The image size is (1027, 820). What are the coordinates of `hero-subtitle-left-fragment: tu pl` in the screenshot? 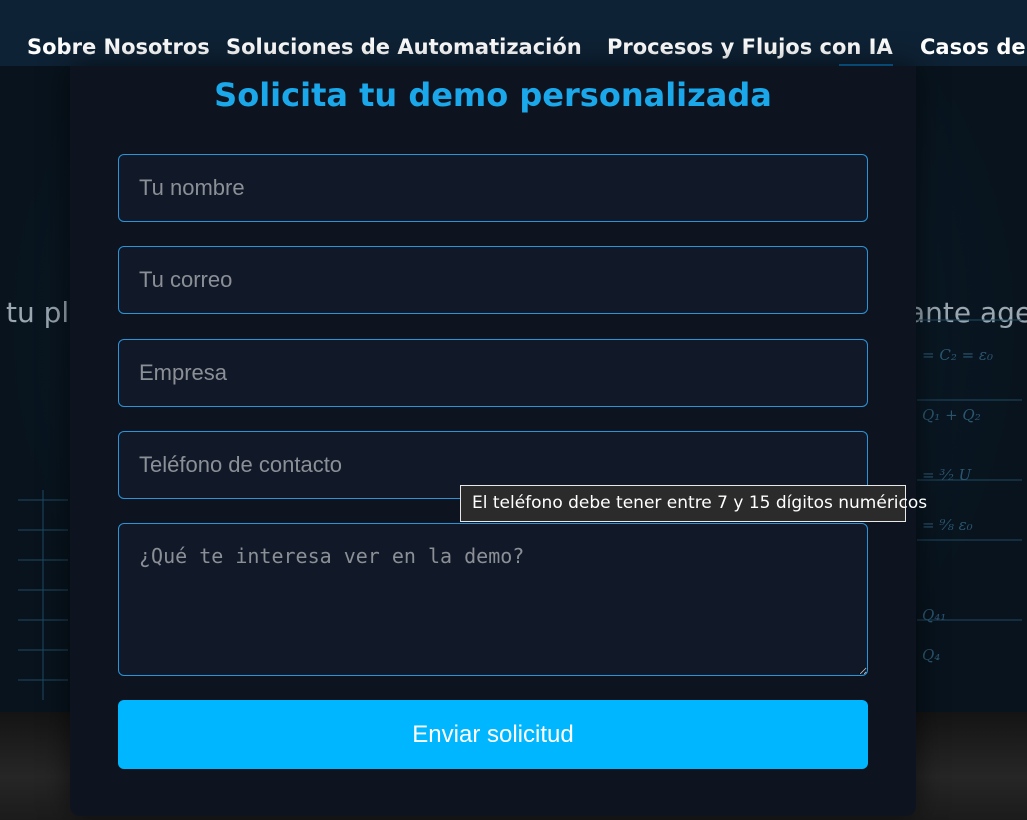 It's located at (38, 312).